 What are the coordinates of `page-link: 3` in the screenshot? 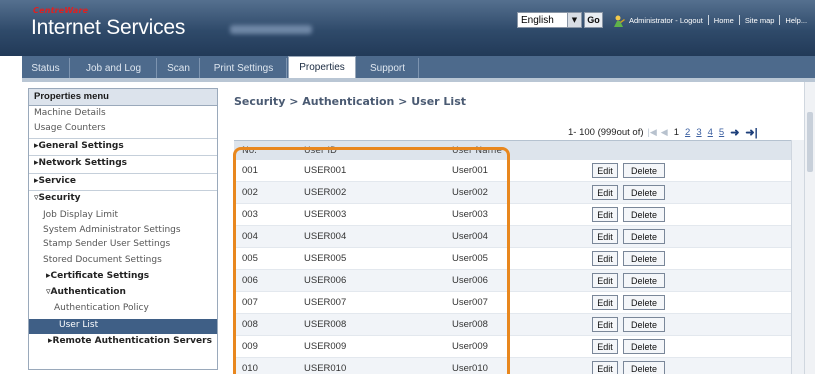 It's located at (698, 132).